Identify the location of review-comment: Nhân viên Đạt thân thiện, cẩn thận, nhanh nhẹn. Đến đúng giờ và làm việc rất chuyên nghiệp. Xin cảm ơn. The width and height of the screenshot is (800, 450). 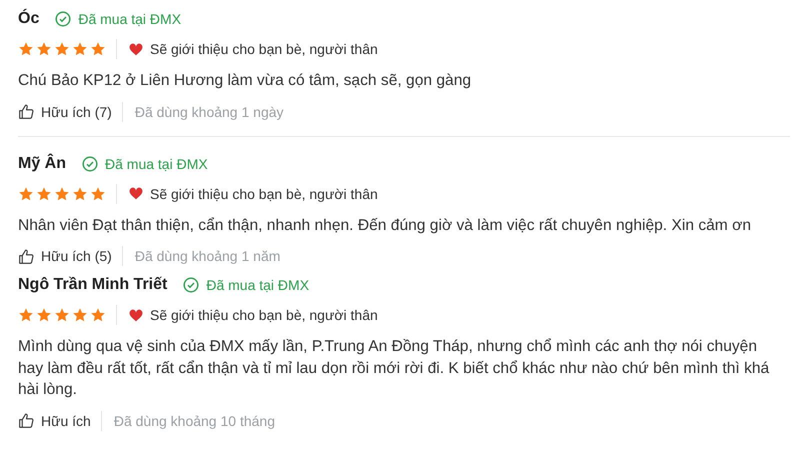
(385, 226).